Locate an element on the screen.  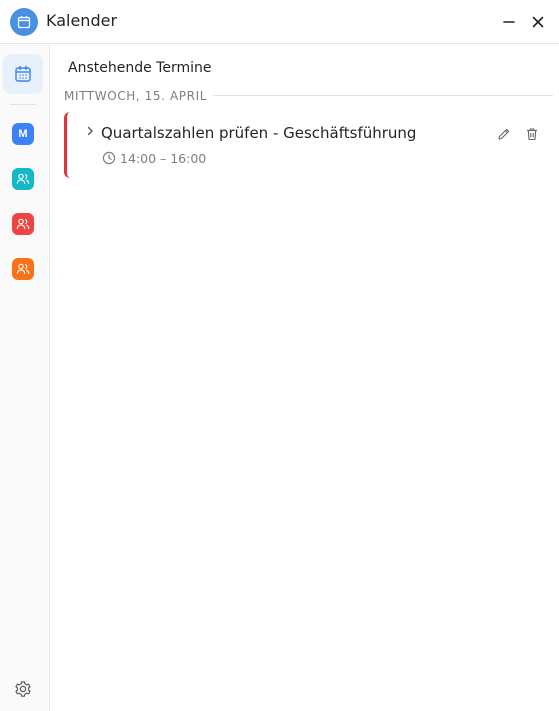
title-bar: Kalender is located at coordinates (279, 22).